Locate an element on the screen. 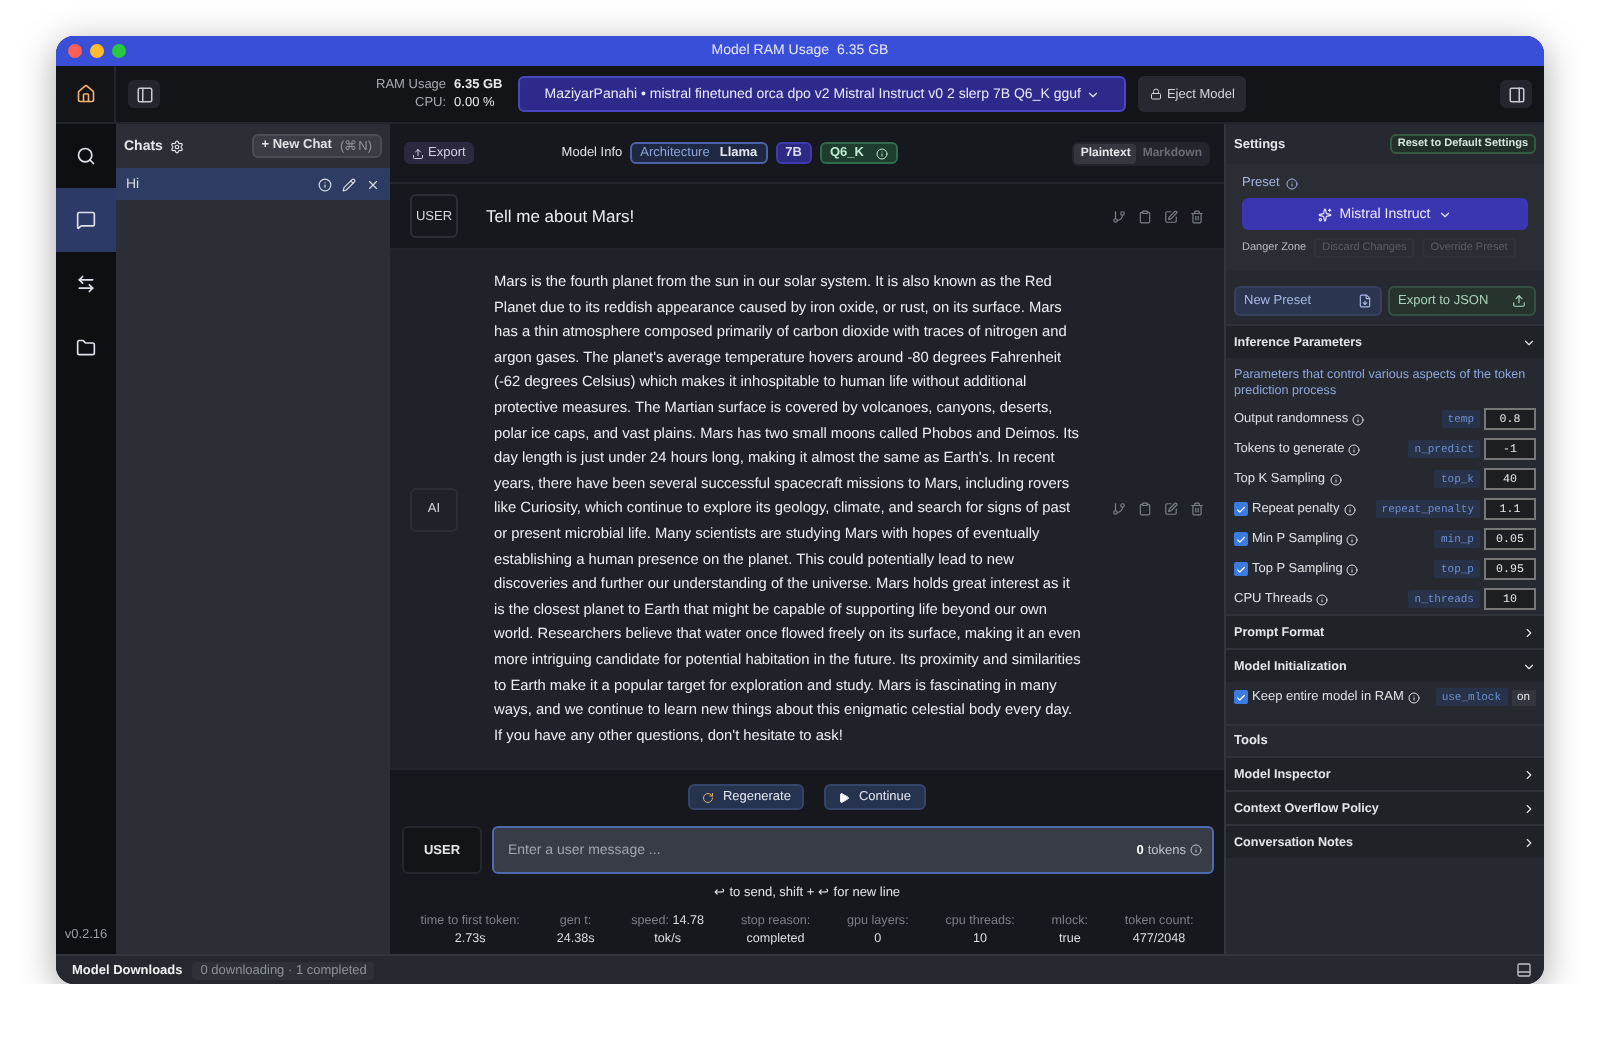 This screenshot has height=1060, width=1600. lock-icon is located at coordinates (1156, 94).